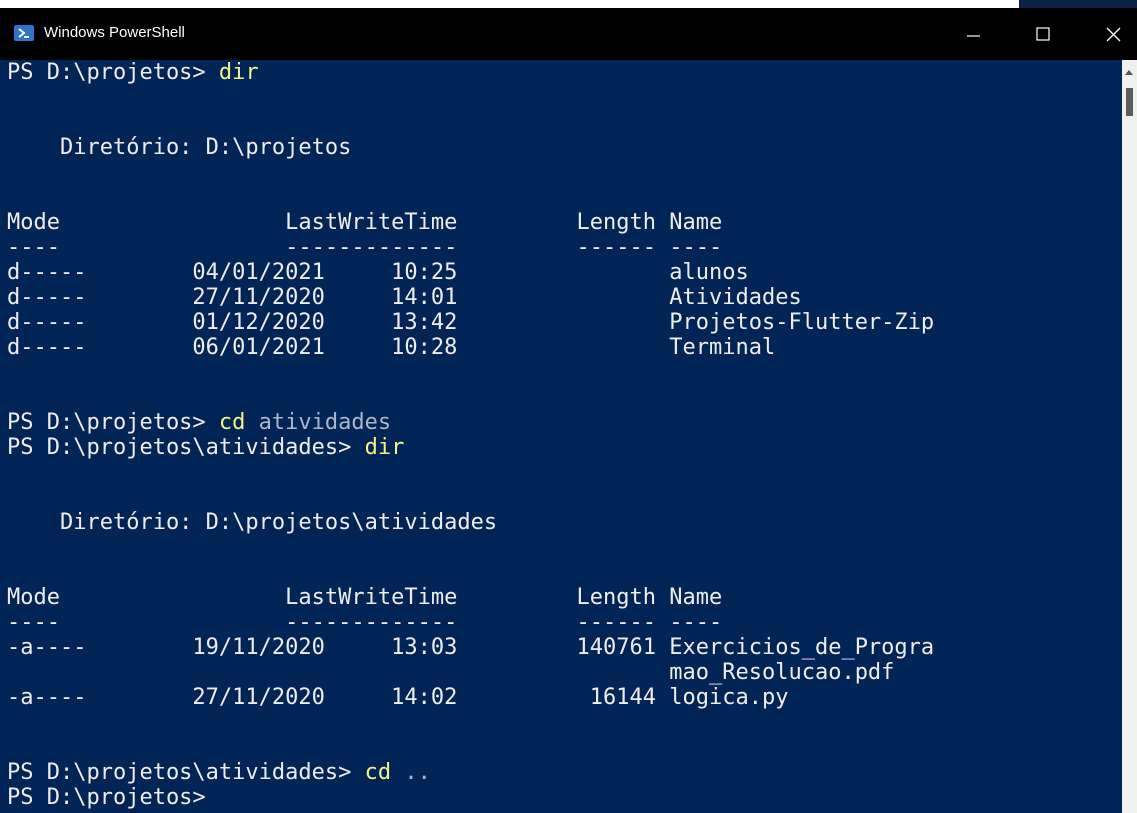 Image resolution: width=1137 pixels, height=813 pixels. What do you see at coordinates (451, 672) in the screenshot?
I see `output-line: mao_Resolucao.pdf` at bounding box center [451, 672].